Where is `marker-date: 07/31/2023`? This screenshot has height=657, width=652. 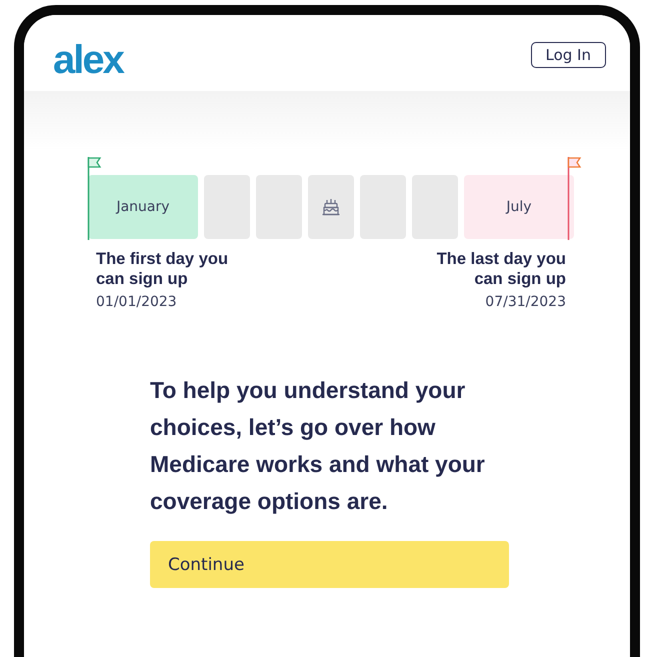 marker-date: 07/31/2023 is located at coordinates (525, 302).